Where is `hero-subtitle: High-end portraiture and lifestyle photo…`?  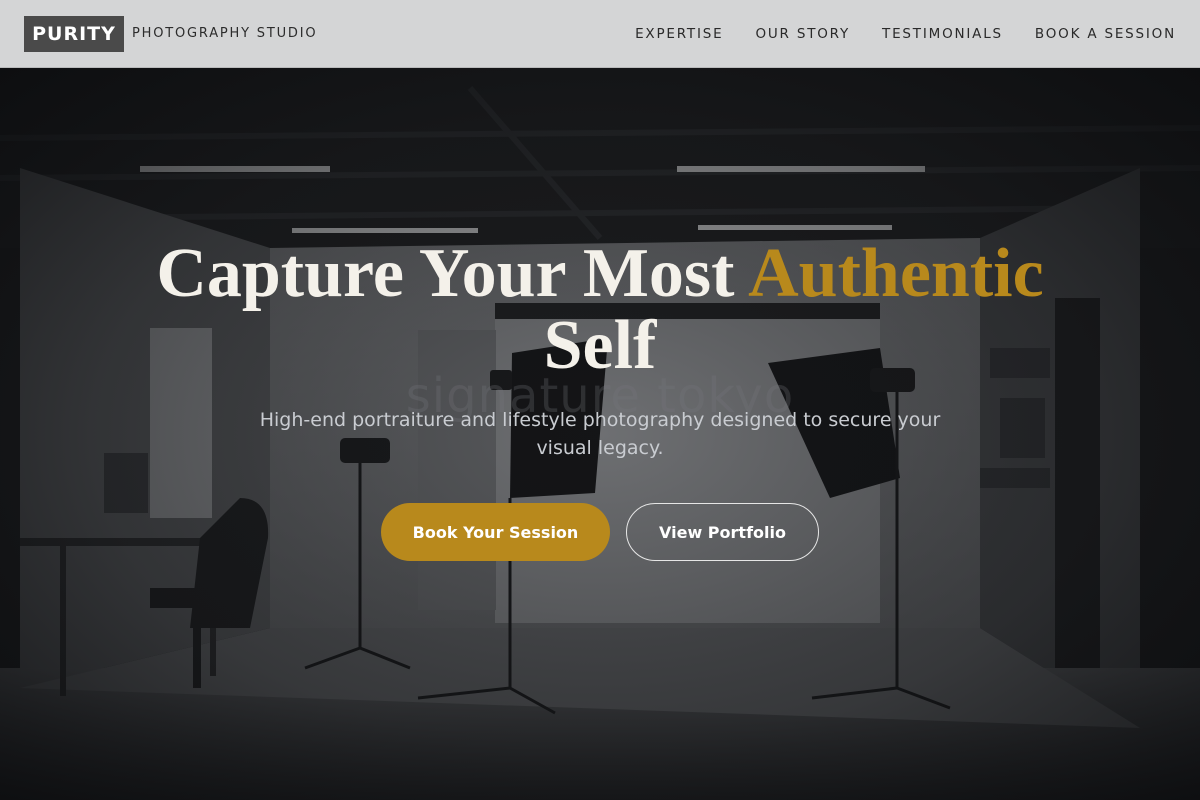 hero-subtitle: High-end portraiture and lifestyle photo… is located at coordinates (600, 434).